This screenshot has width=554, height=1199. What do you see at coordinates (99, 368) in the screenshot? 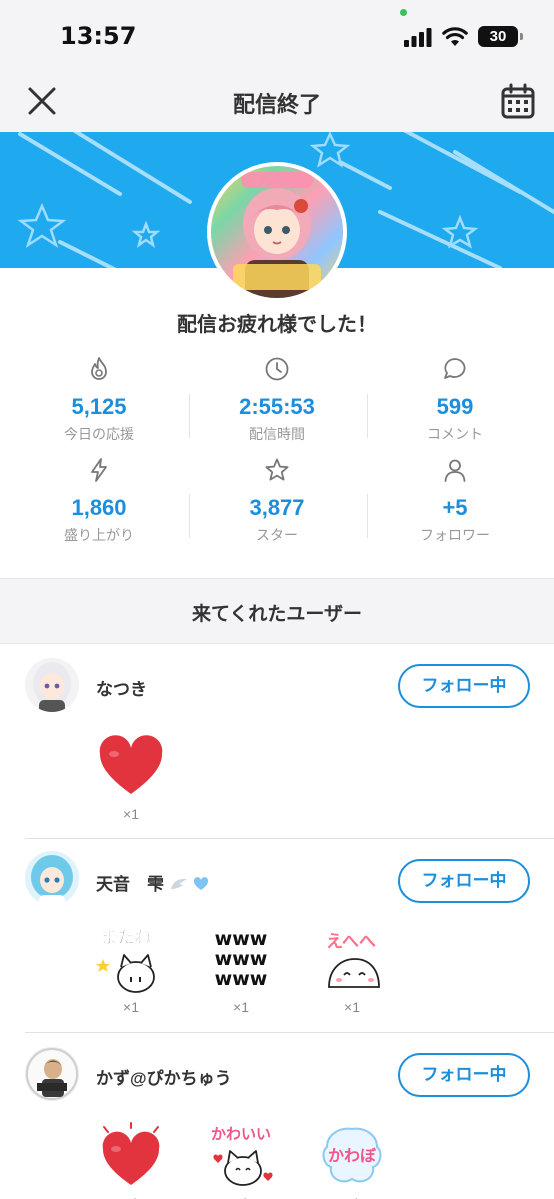
I see `flame-icon` at bounding box center [99, 368].